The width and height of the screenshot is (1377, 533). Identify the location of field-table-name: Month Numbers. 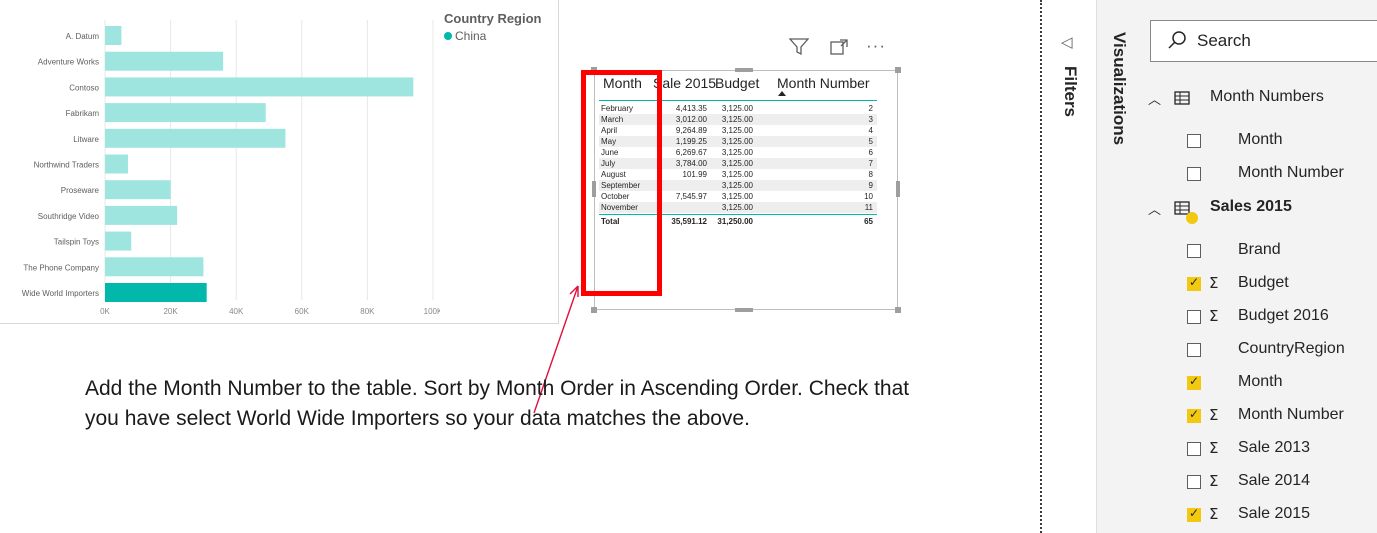
(1267, 96).